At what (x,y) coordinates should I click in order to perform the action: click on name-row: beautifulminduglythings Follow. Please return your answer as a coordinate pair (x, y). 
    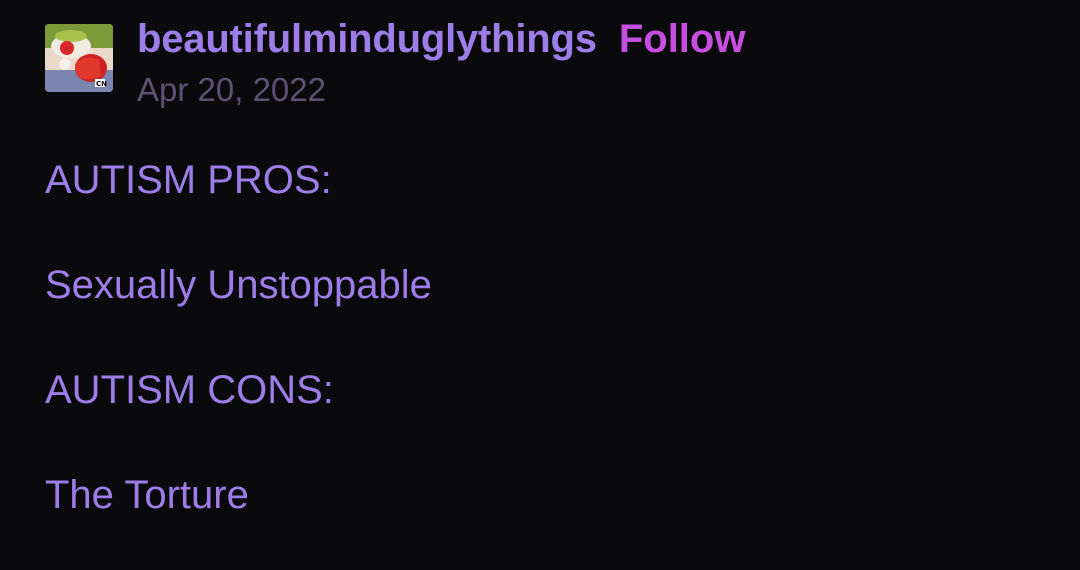
    Looking at the image, I should click on (441, 39).